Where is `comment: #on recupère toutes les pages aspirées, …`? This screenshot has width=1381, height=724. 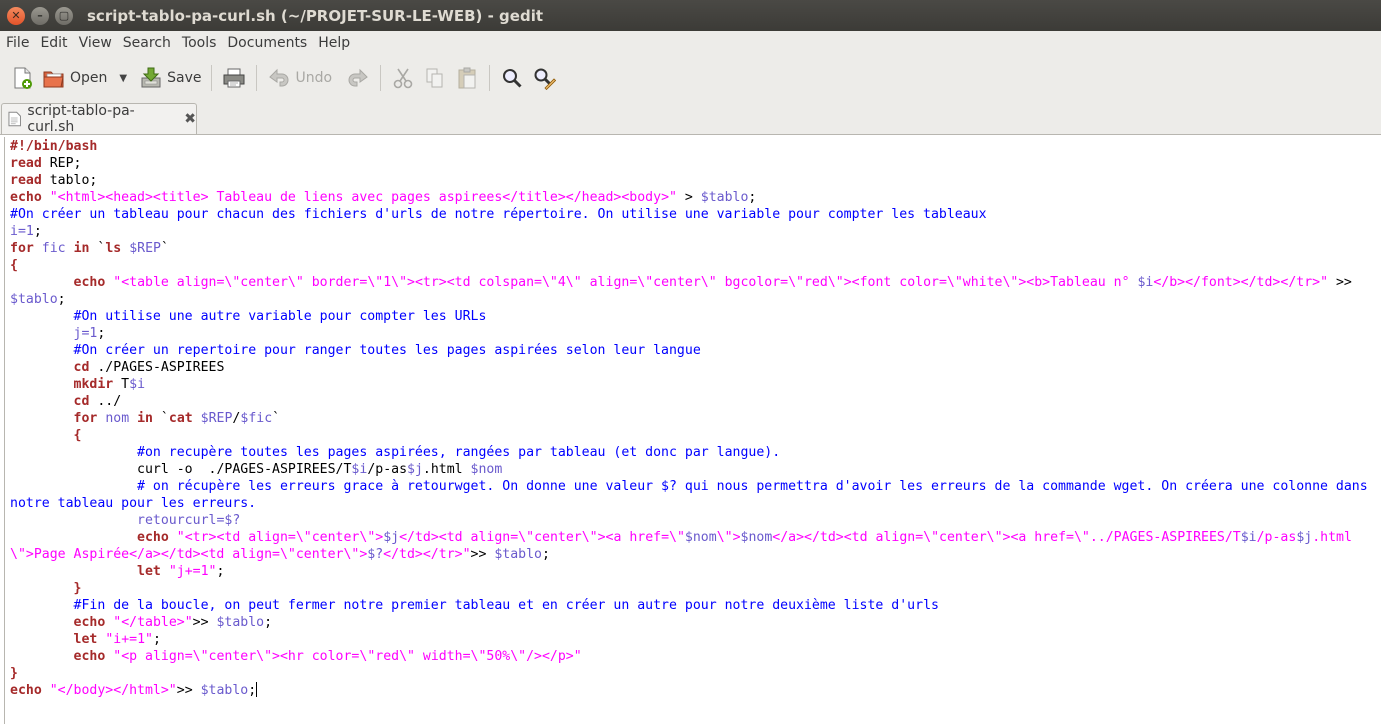
comment: #on recupère toutes les pages aspirées, … is located at coordinates (459, 452).